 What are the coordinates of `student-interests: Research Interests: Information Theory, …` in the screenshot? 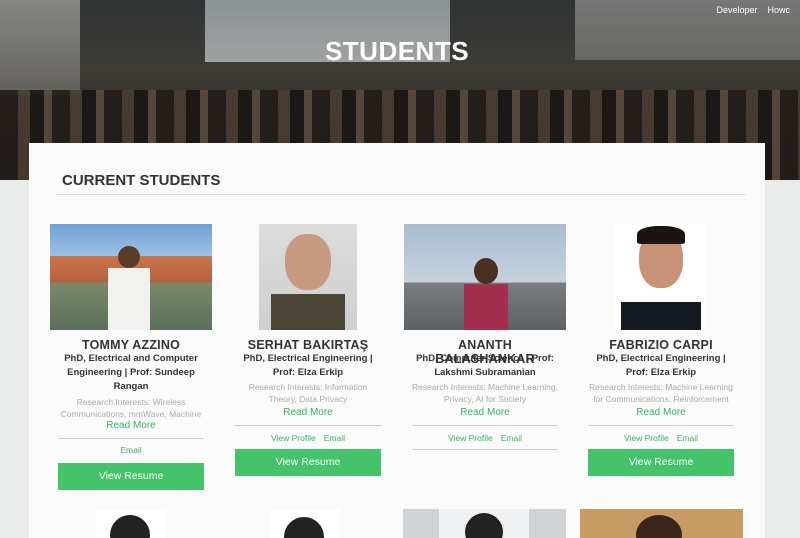 It's located at (308, 393).